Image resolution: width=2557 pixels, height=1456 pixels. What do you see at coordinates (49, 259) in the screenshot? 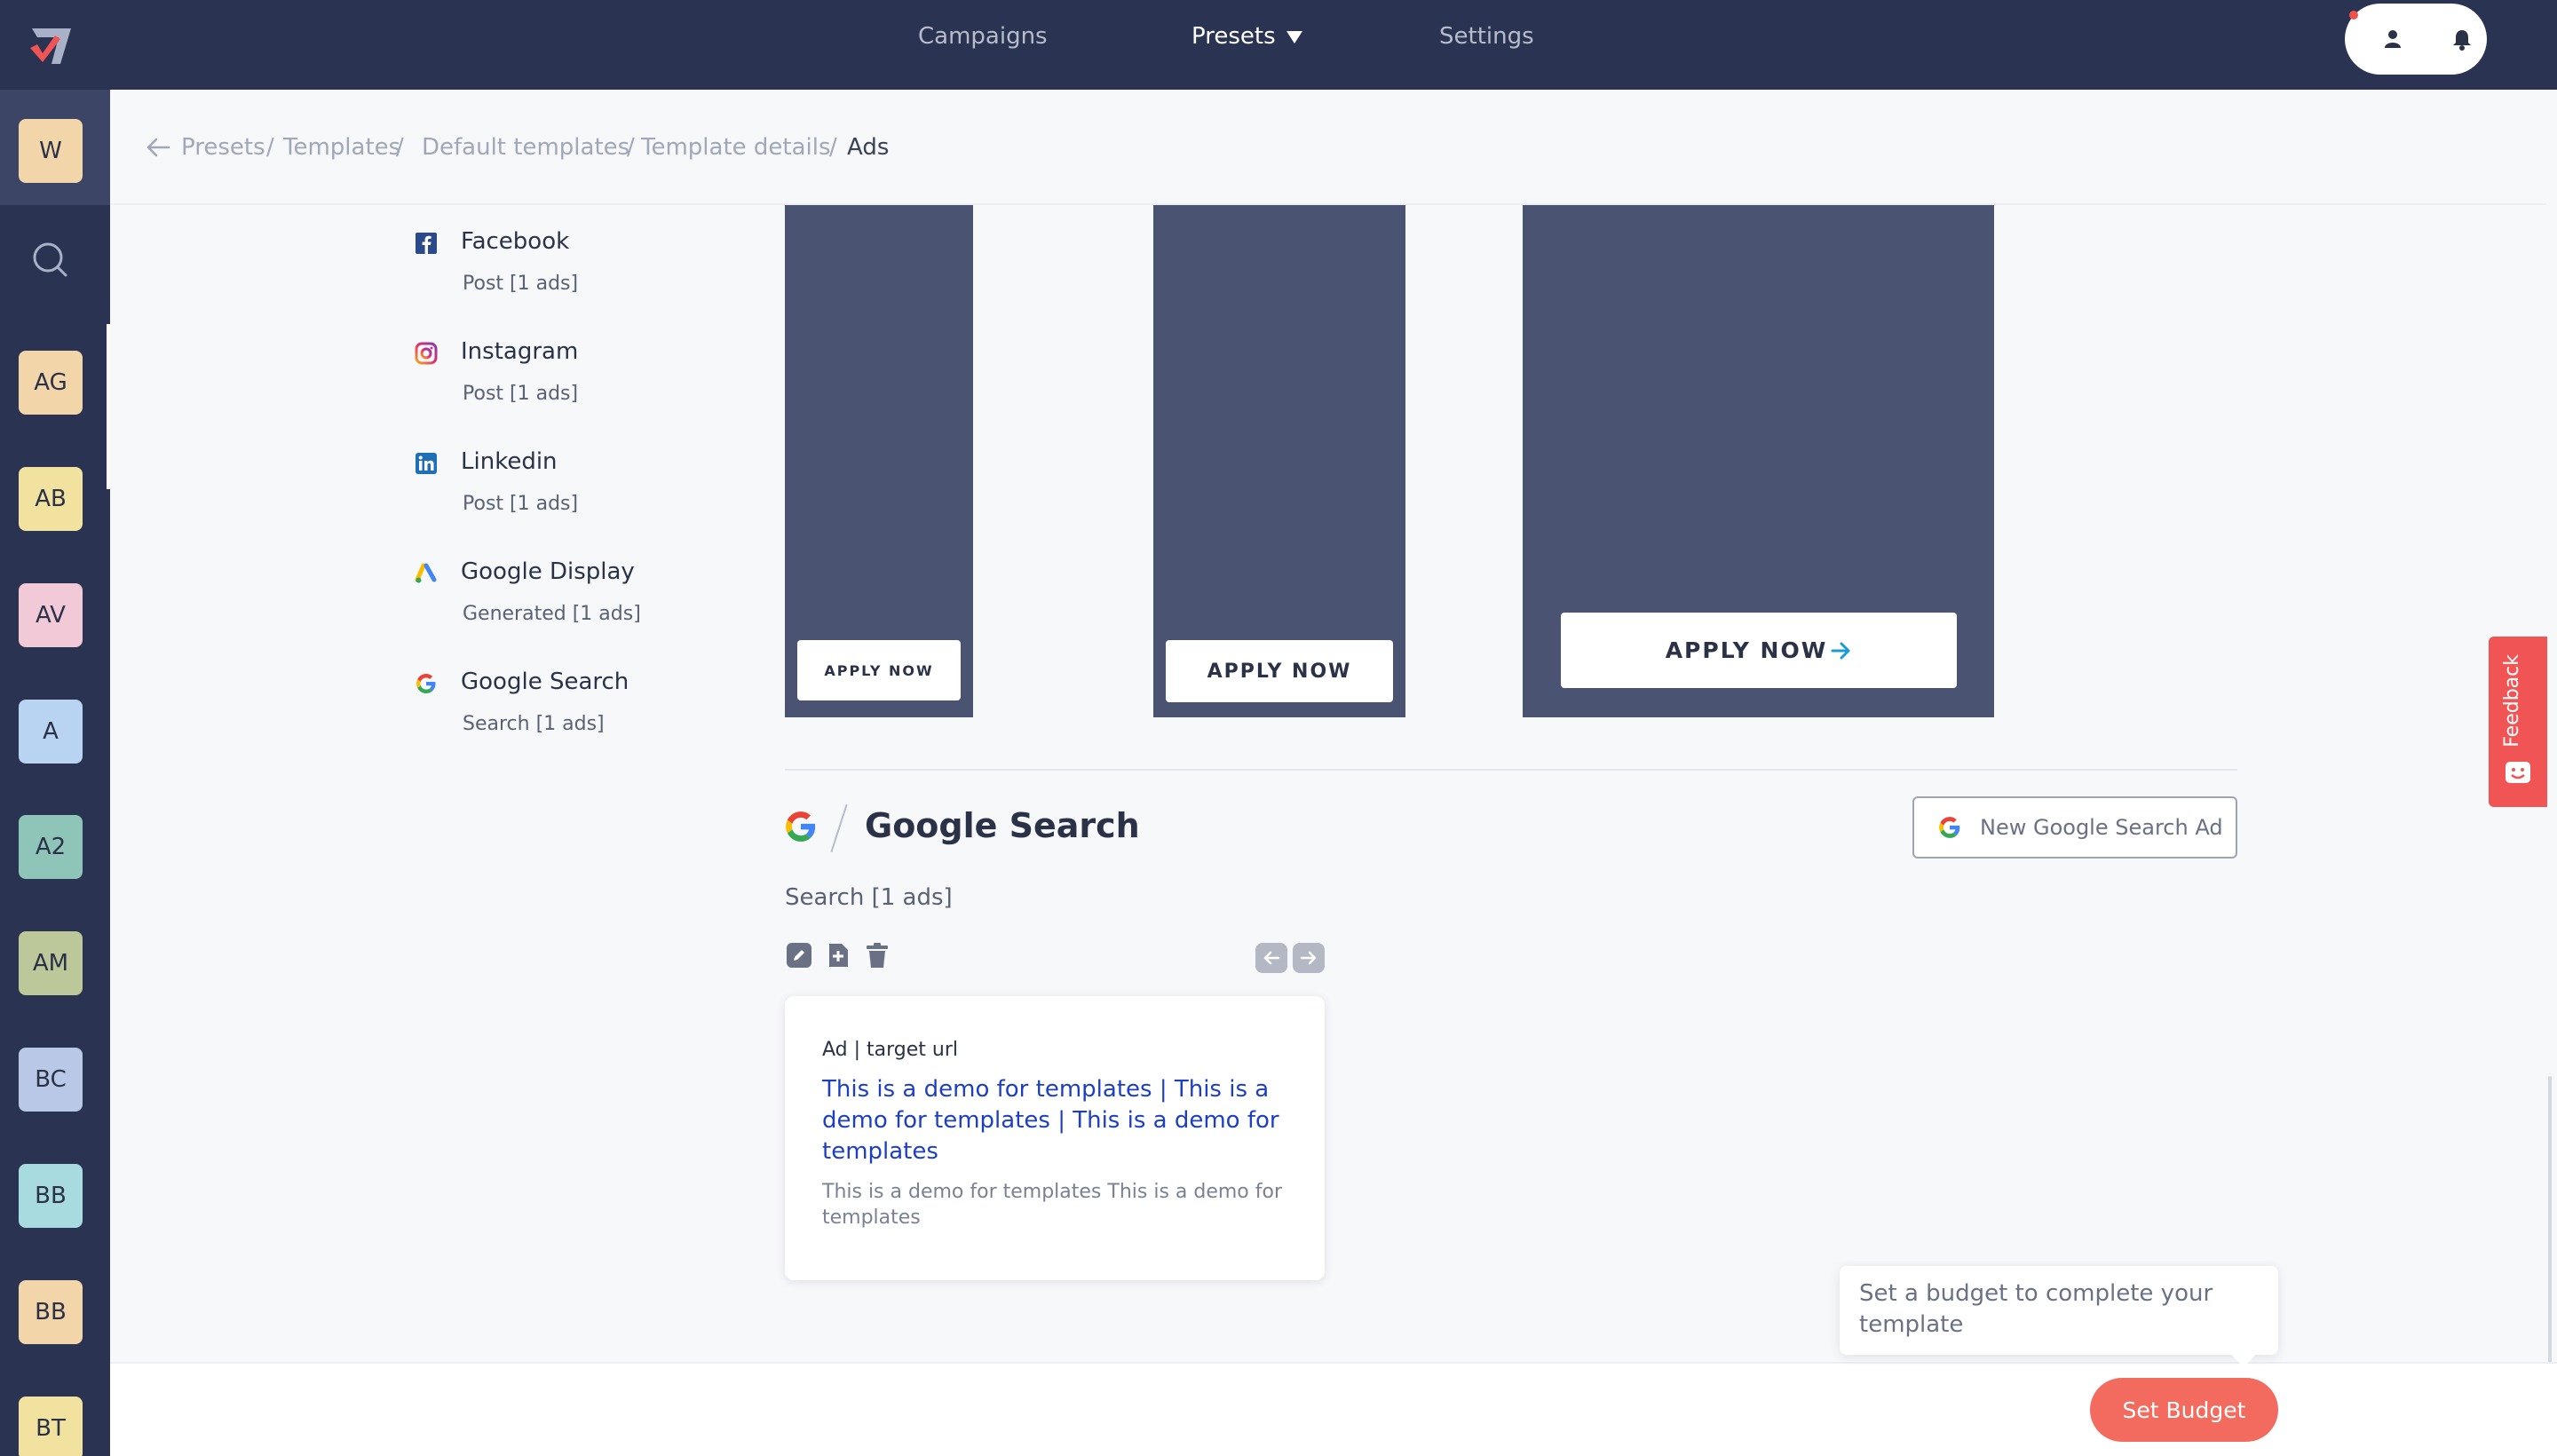
I see `search-icon` at bounding box center [49, 259].